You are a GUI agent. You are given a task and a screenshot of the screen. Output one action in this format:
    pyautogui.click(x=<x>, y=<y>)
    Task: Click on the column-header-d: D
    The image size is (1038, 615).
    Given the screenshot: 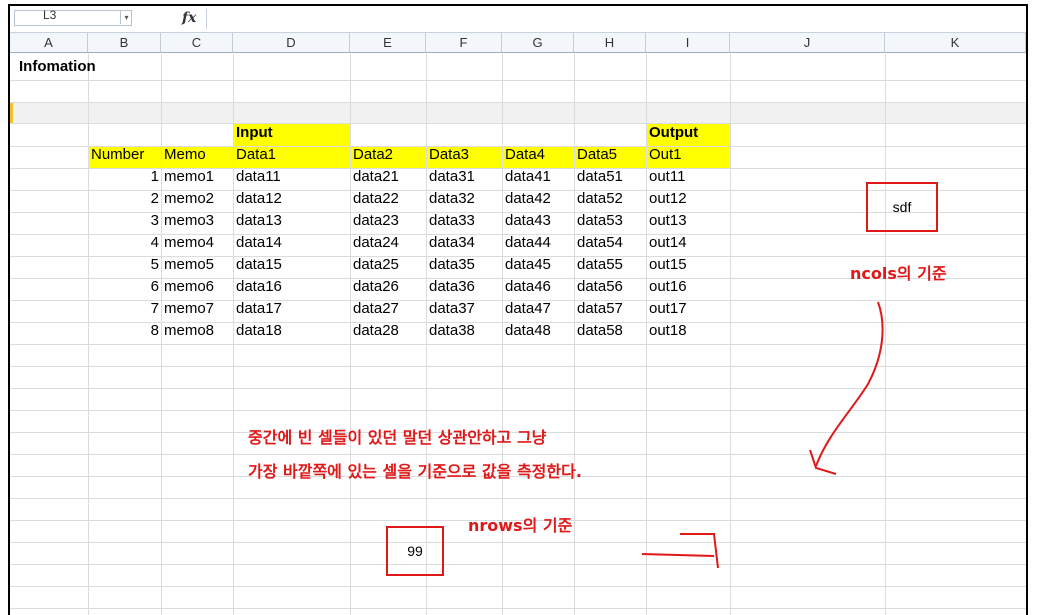 What is the action you would take?
    pyautogui.click(x=291, y=43)
    